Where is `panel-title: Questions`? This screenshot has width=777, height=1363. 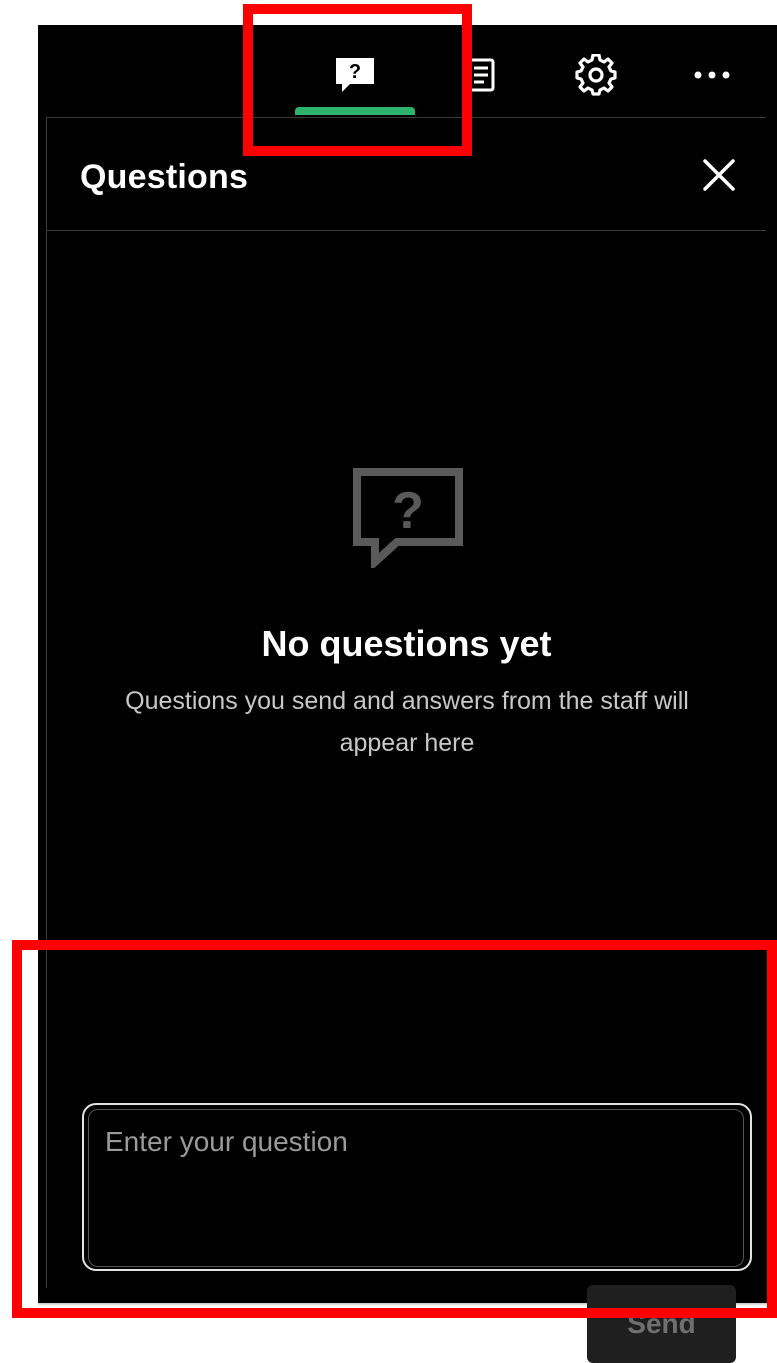 panel-title: Questions is located at coordinates (164, 177).